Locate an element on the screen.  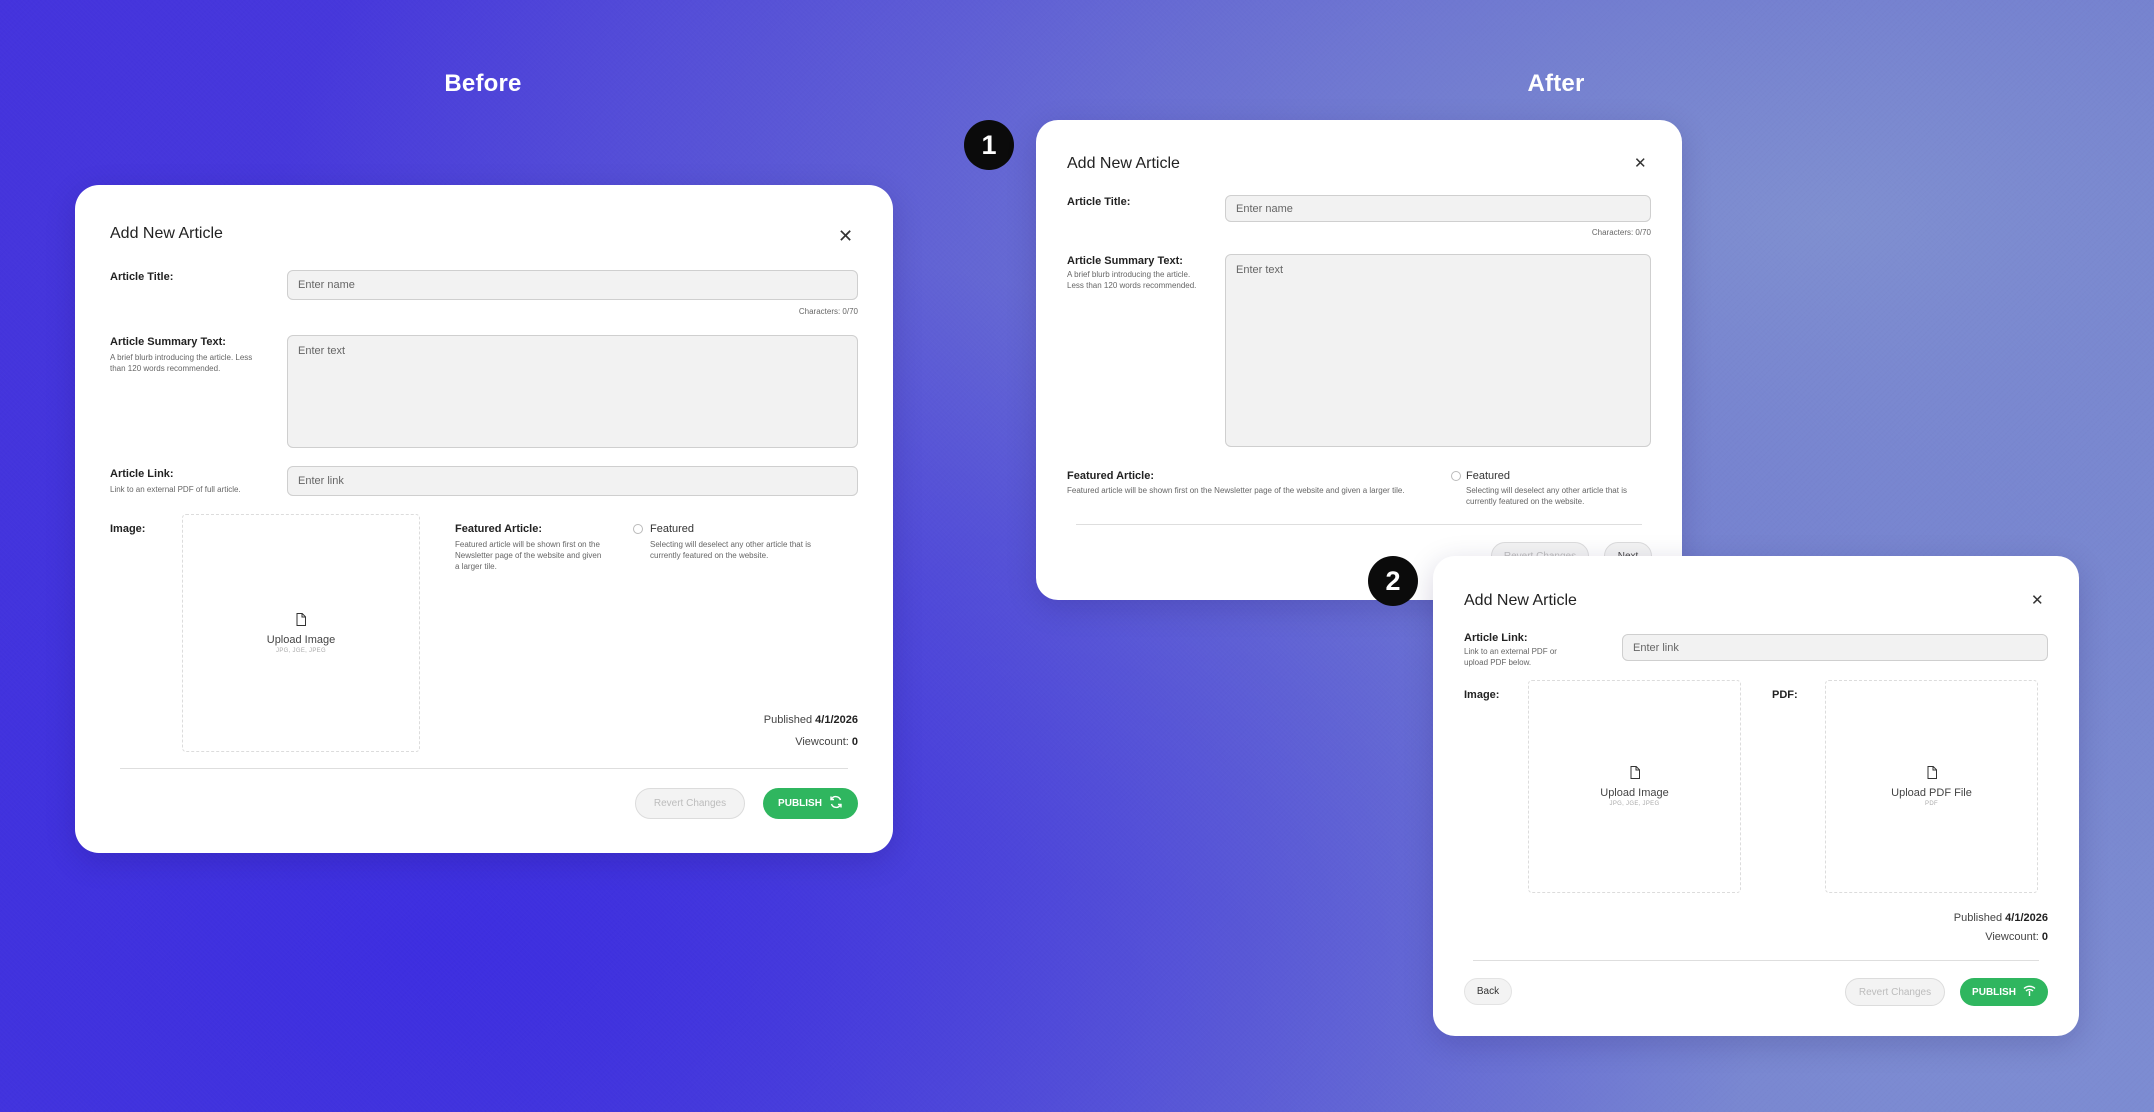
step-1-badge: 1 is located at coordinates (989, 145).